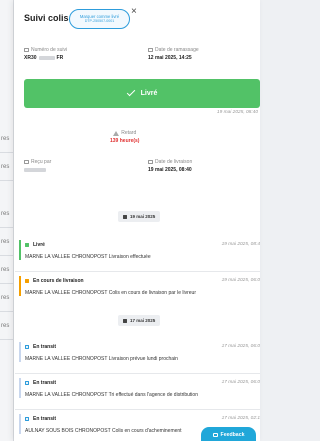 The image size is (320, 441). I want to click on pickup-date-field: Date de ramassage 12 mai 2025, 14:25, so click(173, 54).